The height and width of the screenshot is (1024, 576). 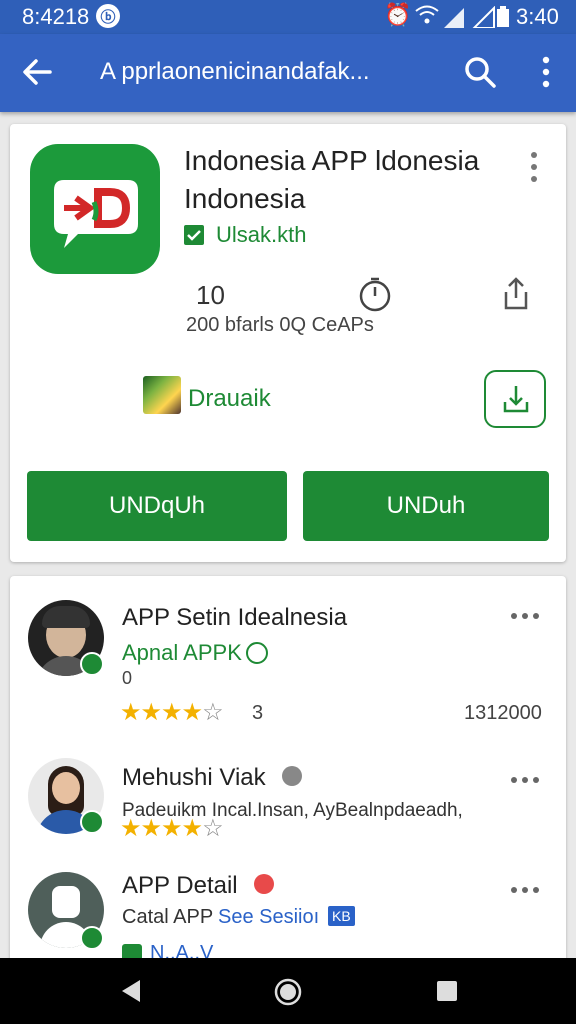 What do you see at coordinates (264, 884) in the screenshot?
I see `record-icon` at bounding box center [264, 884].